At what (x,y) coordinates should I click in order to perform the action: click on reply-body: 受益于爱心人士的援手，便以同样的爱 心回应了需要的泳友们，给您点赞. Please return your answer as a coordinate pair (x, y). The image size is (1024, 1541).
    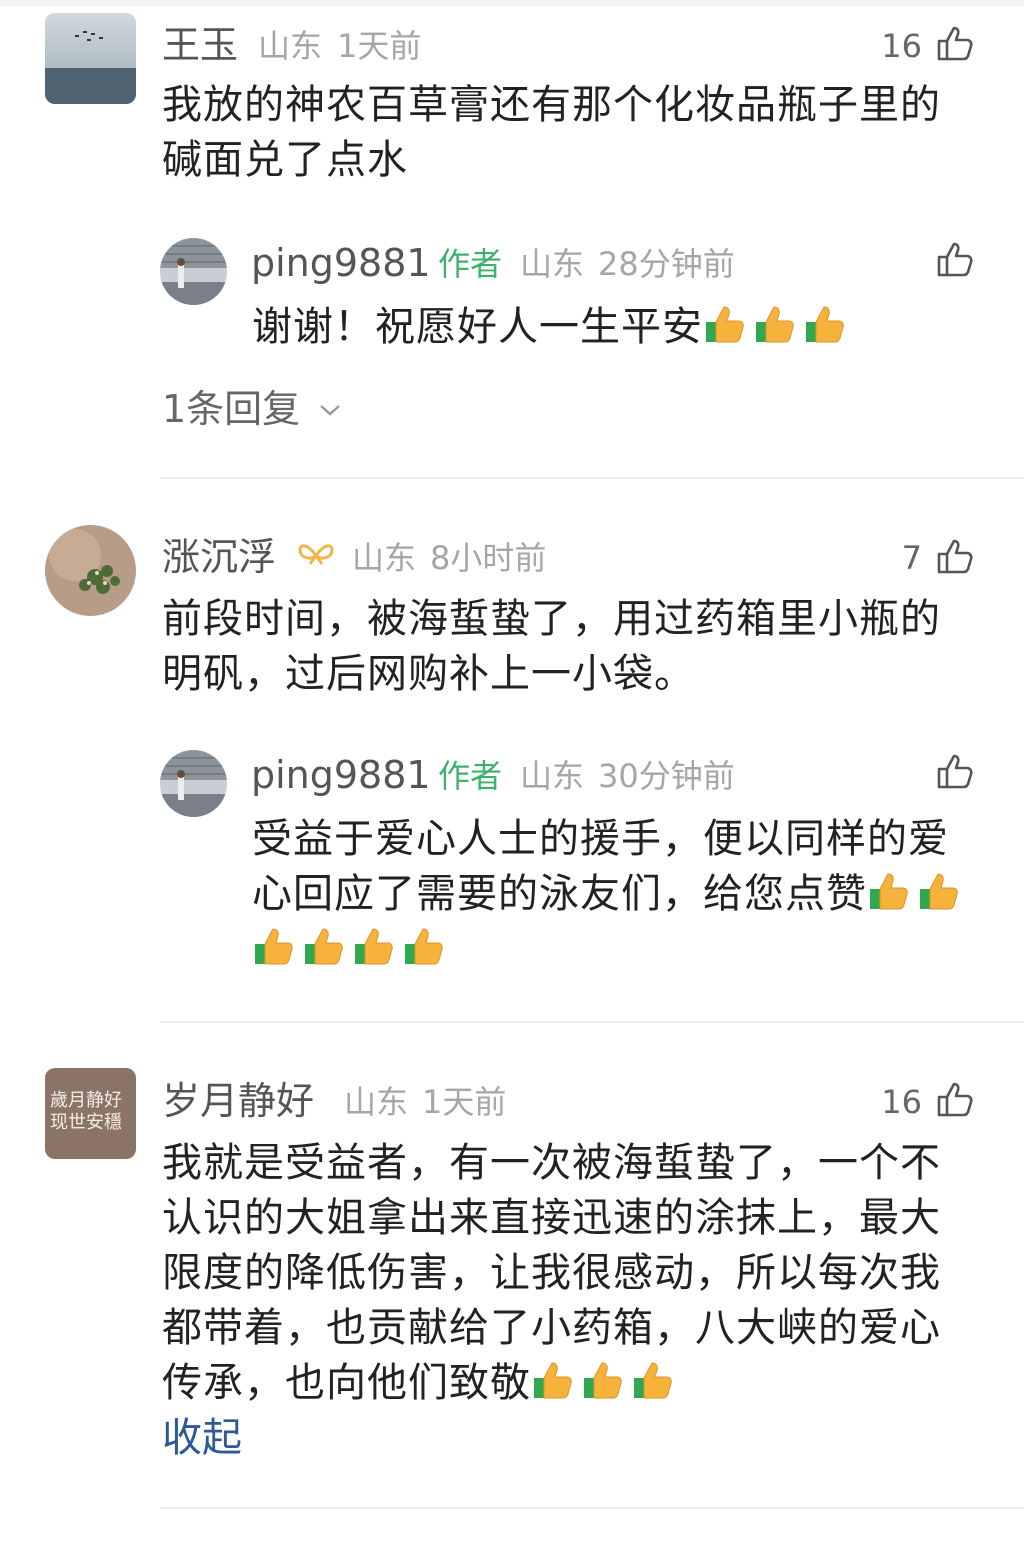
    Looking at the image, I should click on (622, 894).